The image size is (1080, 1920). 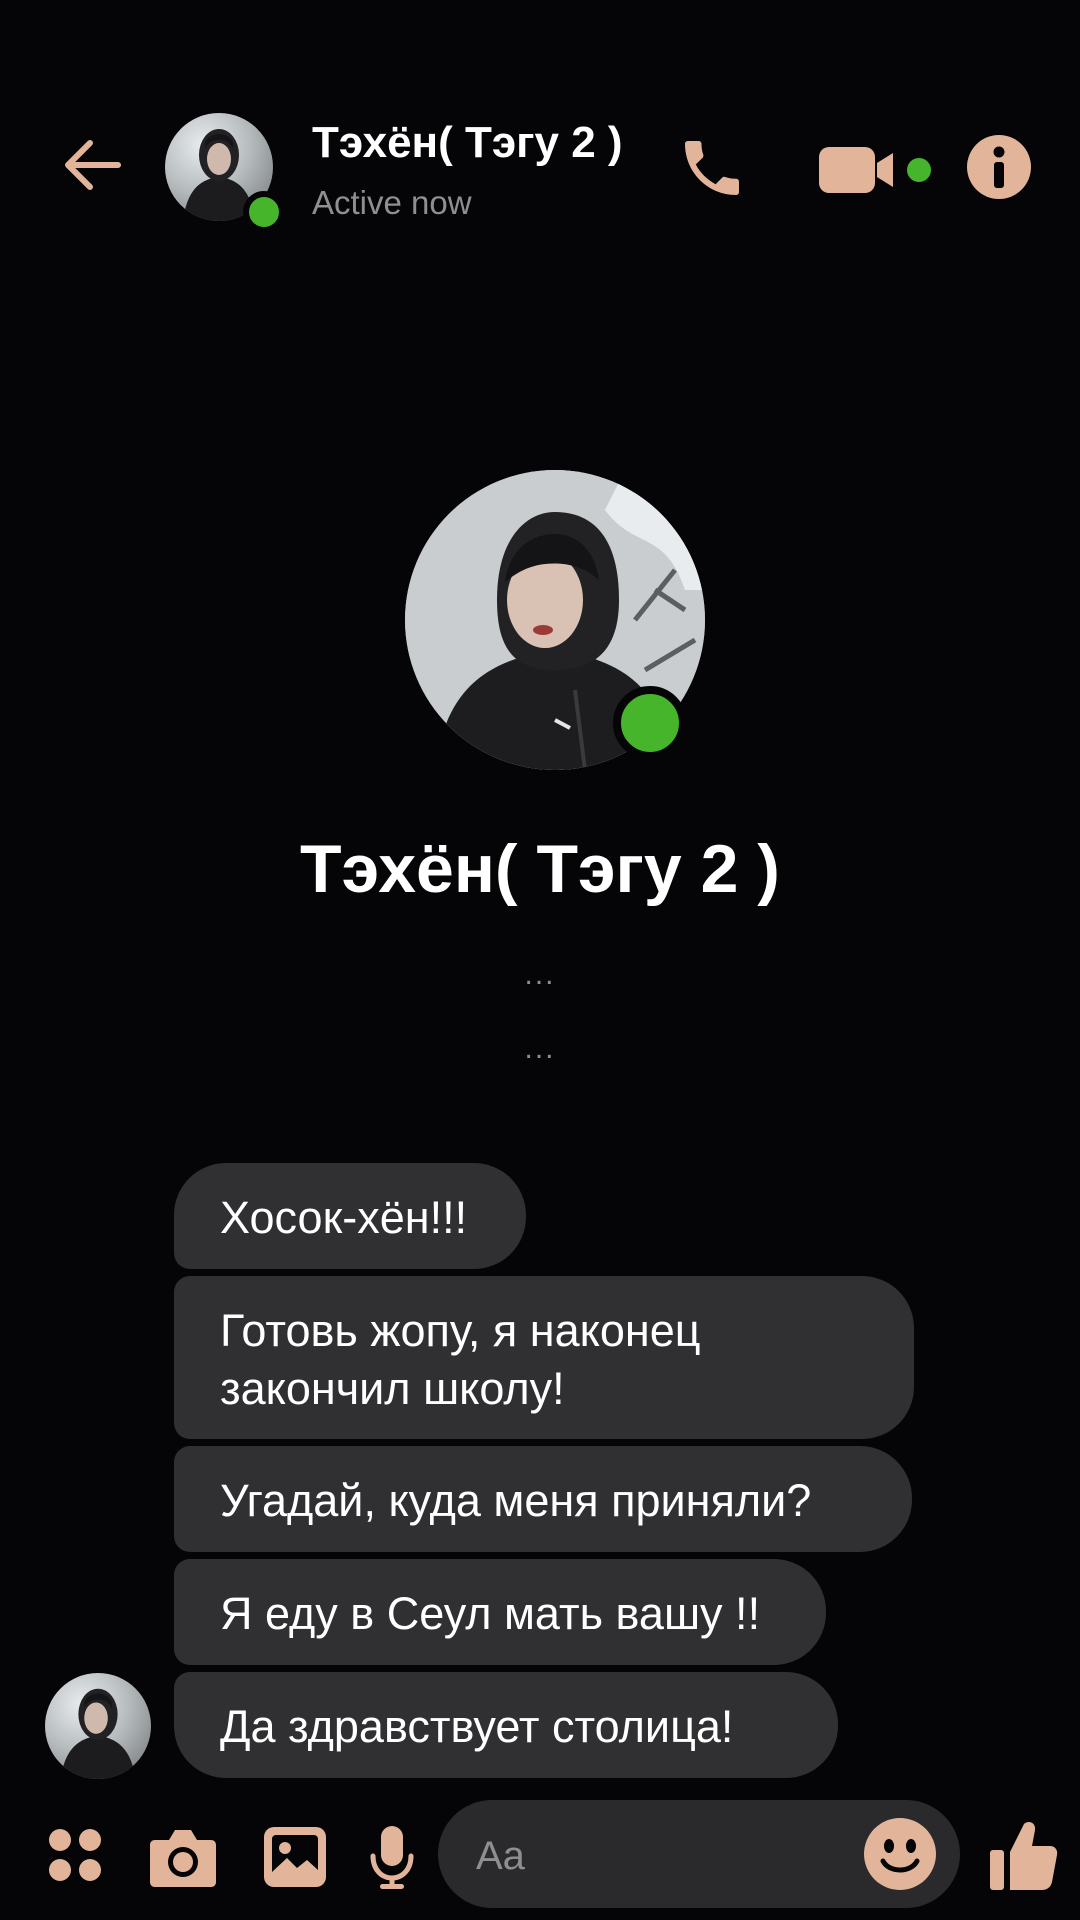 I want to click on microphone-icon, so click(x=392, y=1857).